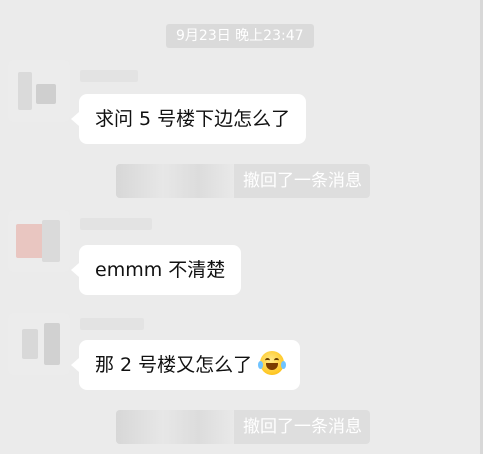 The image size is (483, 454). What do you see at coordinates (240, 36) in the screenshot?
I see `timestamp-label: 9月23日 晚上23:47` at bounding box center [240, 36].